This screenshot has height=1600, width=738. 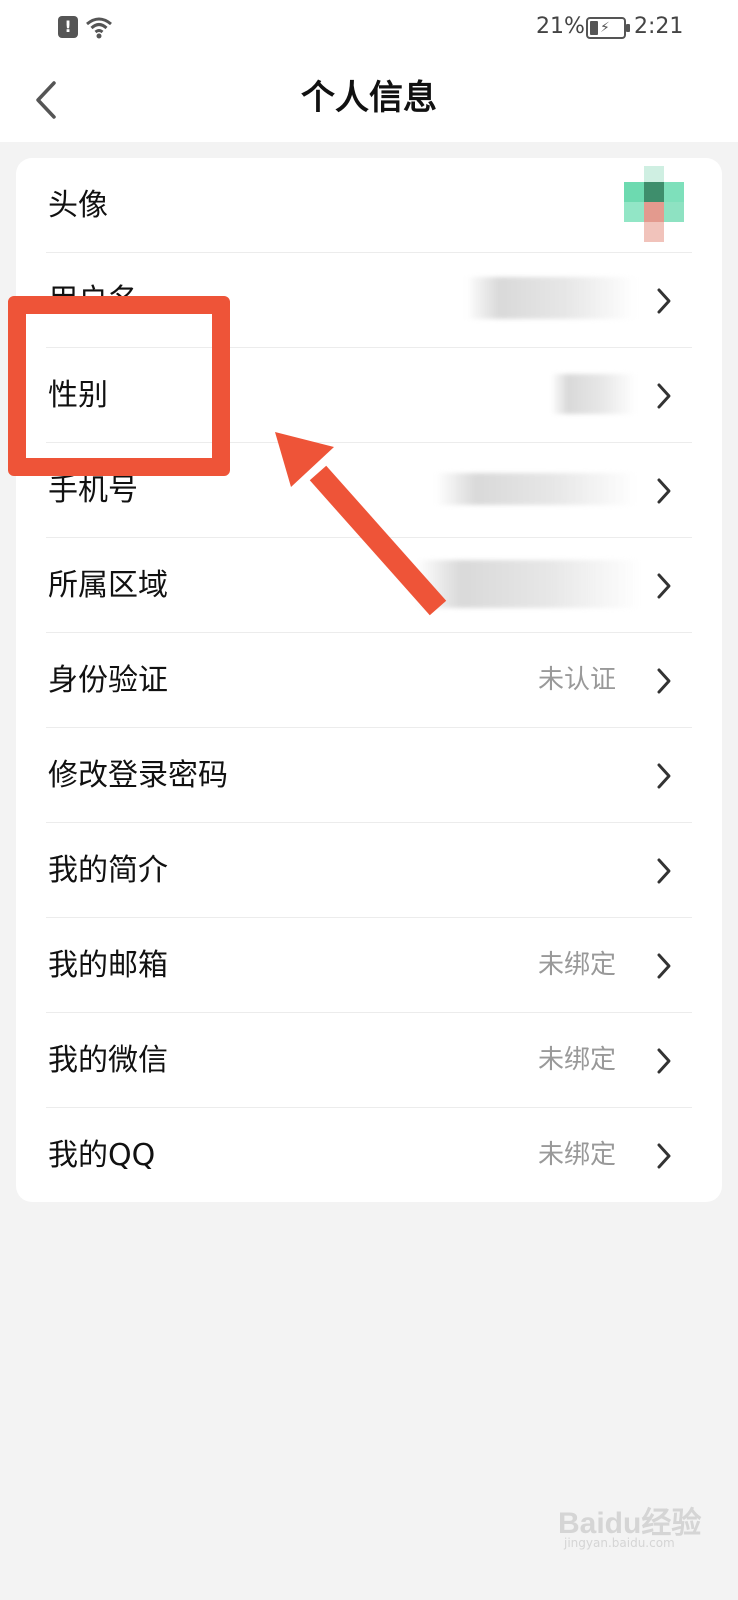 I want to click on row-label: 我的QQ, so click(x=102, y=1155).